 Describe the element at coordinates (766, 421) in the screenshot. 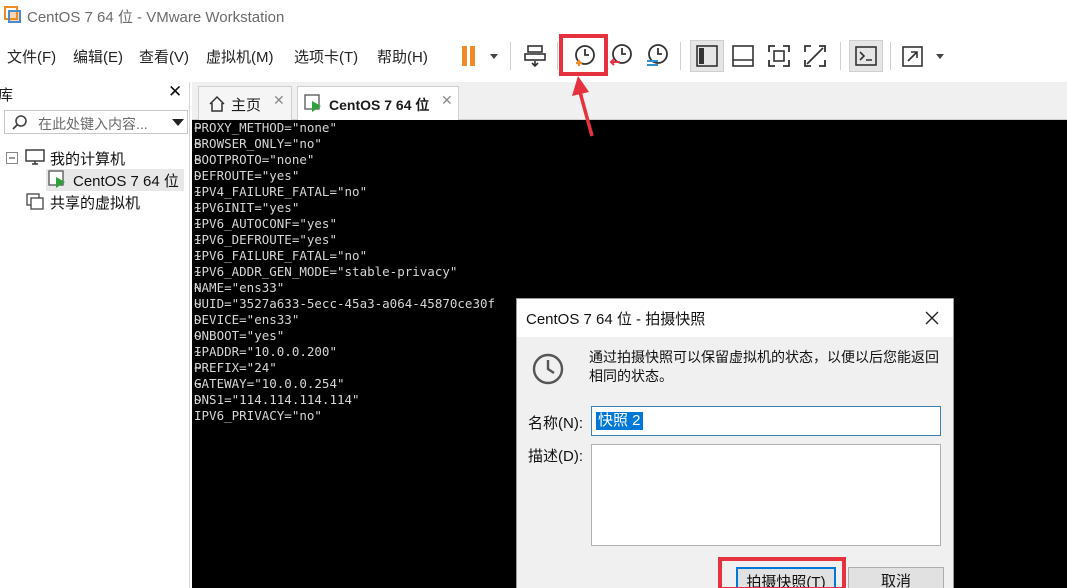

I see `snapshot-name-input: 快照 2` at that location.